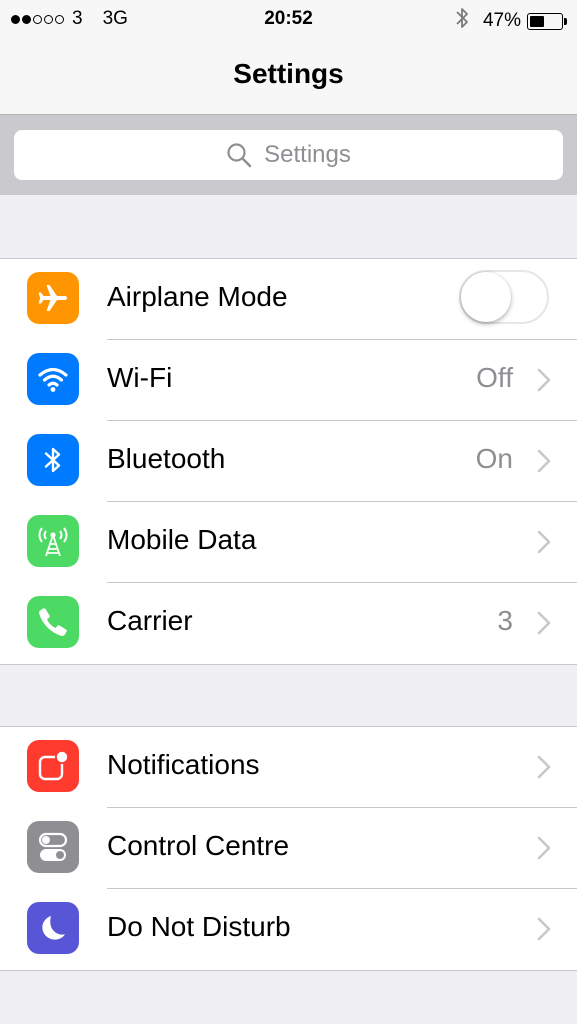 This screenshot has width=577, height=1024. What do you see at coordinates (288, 380) in the screenshot?
I see `settings-row-wifi: Wi-Fi Off` at bounding box center [288, 380].